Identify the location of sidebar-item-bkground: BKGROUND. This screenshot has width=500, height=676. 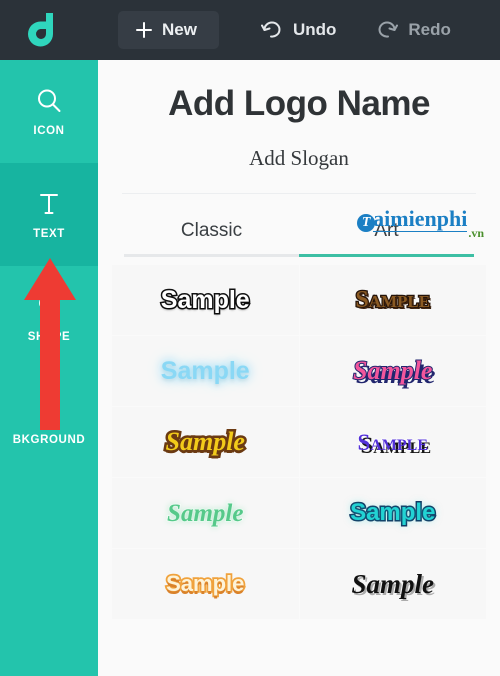
(49, 420).